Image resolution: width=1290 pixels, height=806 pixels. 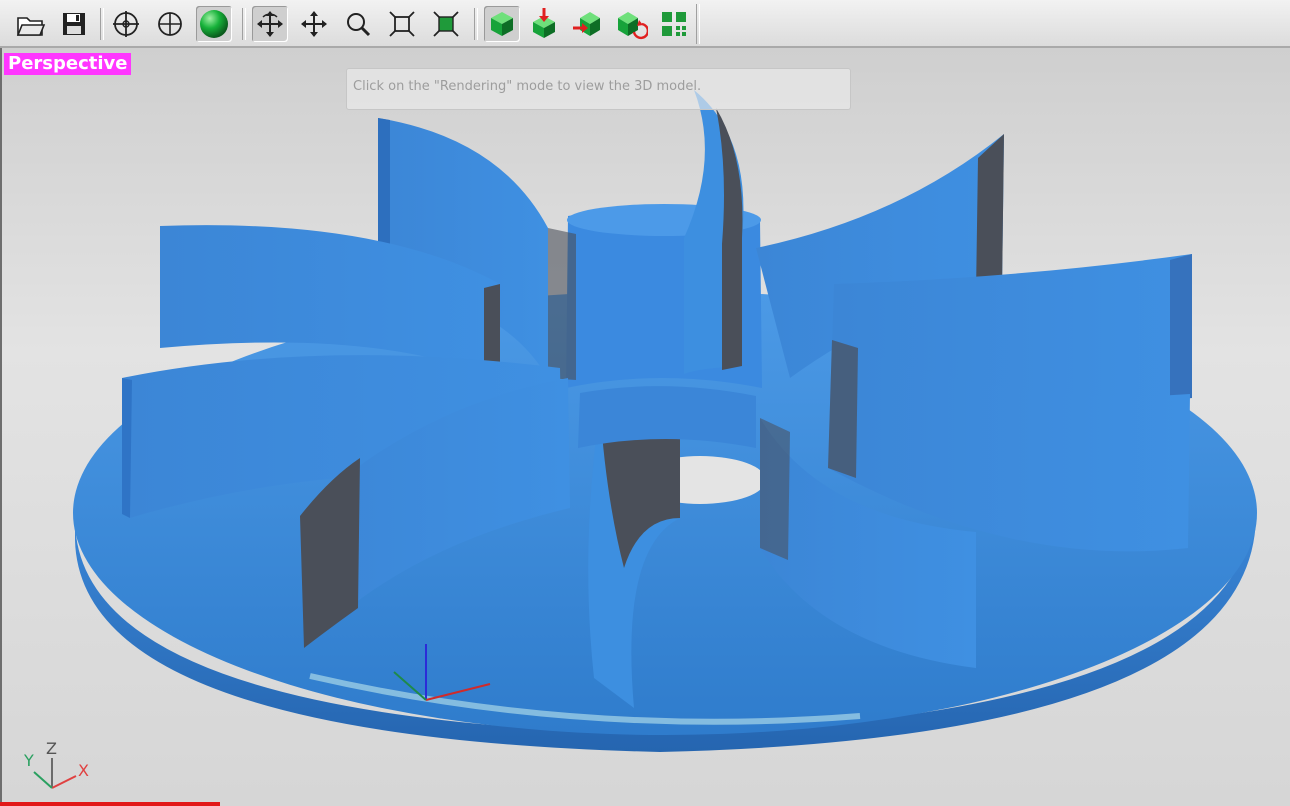 I want to click on target-circle-icon, so click(x=170, y=24).